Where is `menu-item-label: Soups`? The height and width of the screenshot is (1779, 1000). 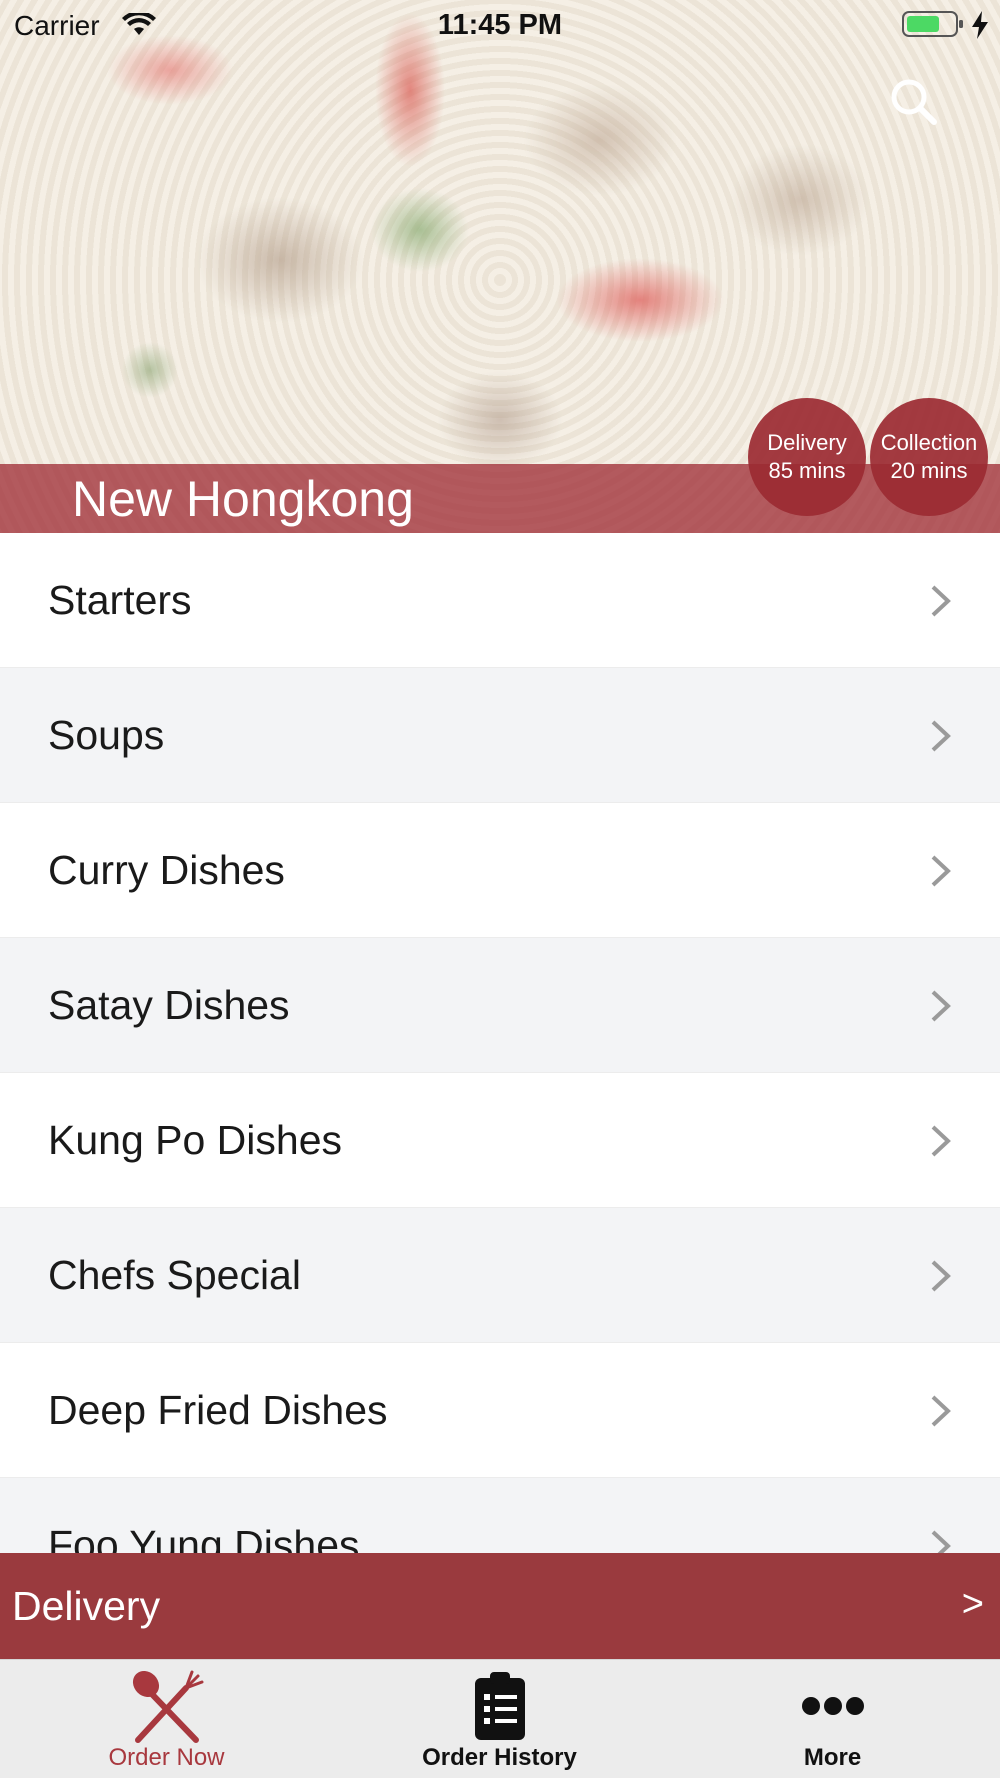
menu-item-label: Soups is located at coordinates (106, 735).